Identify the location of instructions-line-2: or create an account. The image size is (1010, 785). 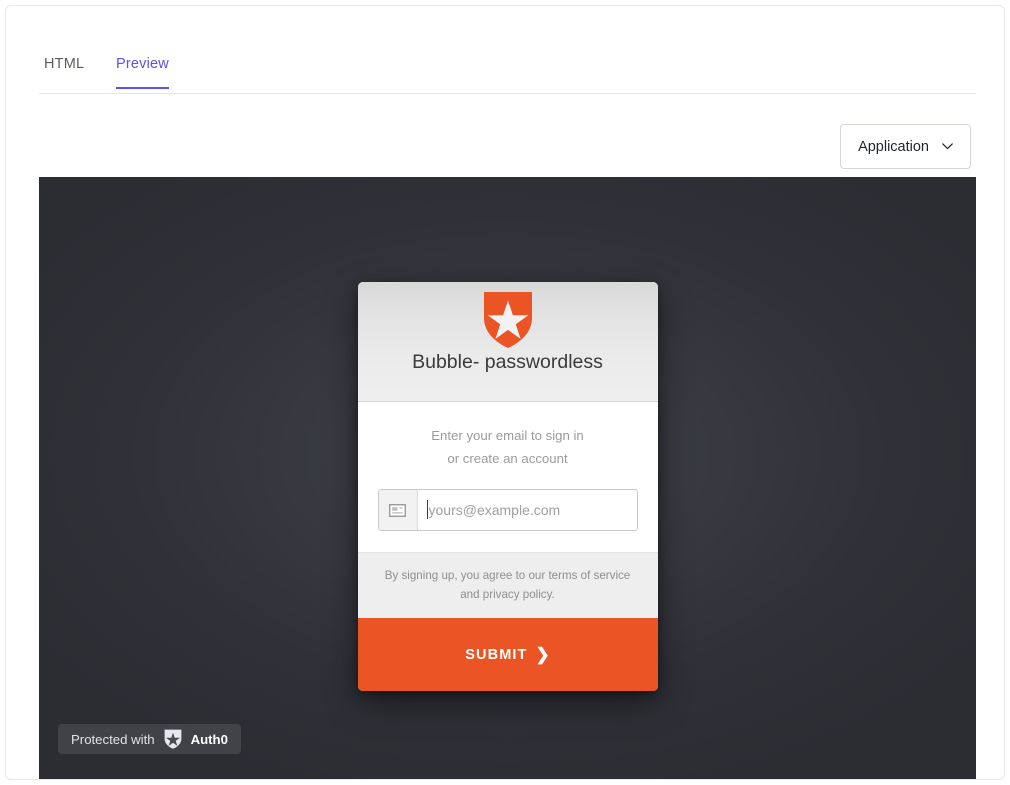
(507, 459).